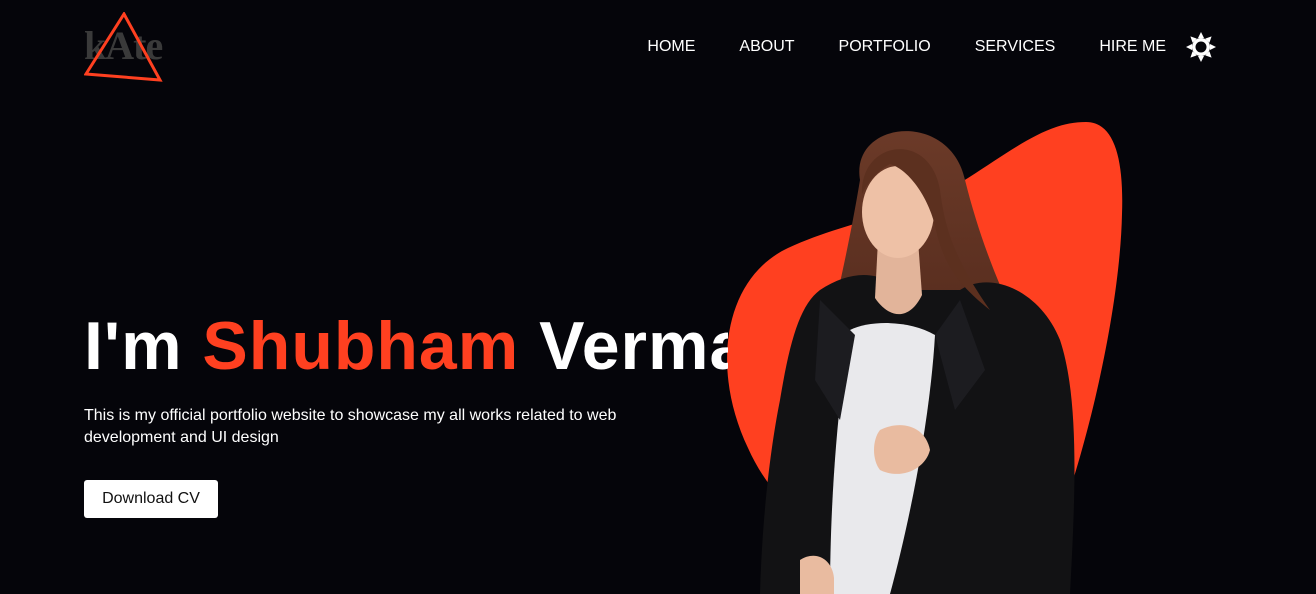  Describe the element at coordinates (623, 346) in the screenshot. I see `hero-title-suffix: Verma` at that location.